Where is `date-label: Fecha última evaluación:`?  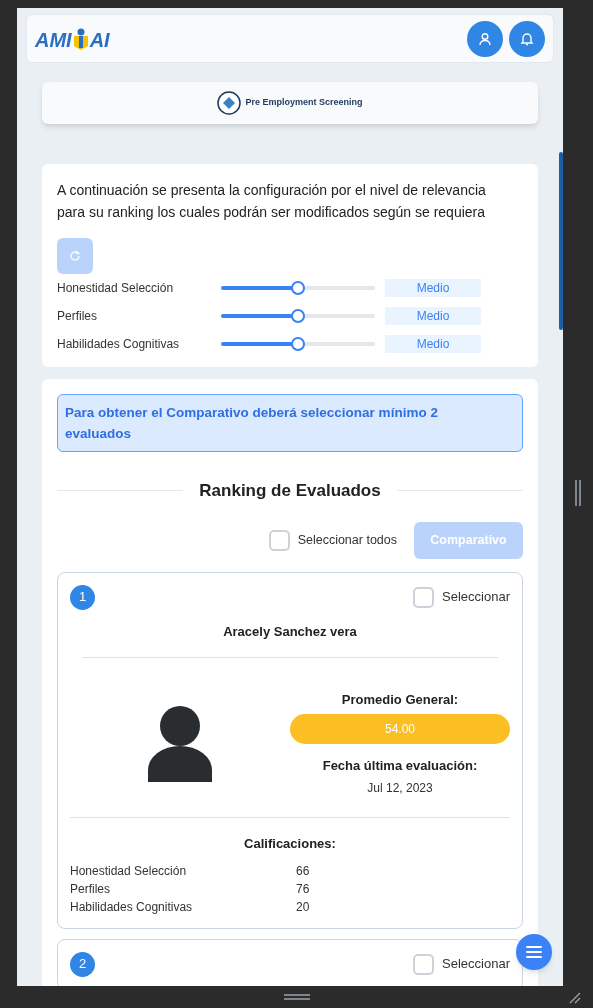 date-label: Fecha última evaluación: is located at coordinates (400, 765).